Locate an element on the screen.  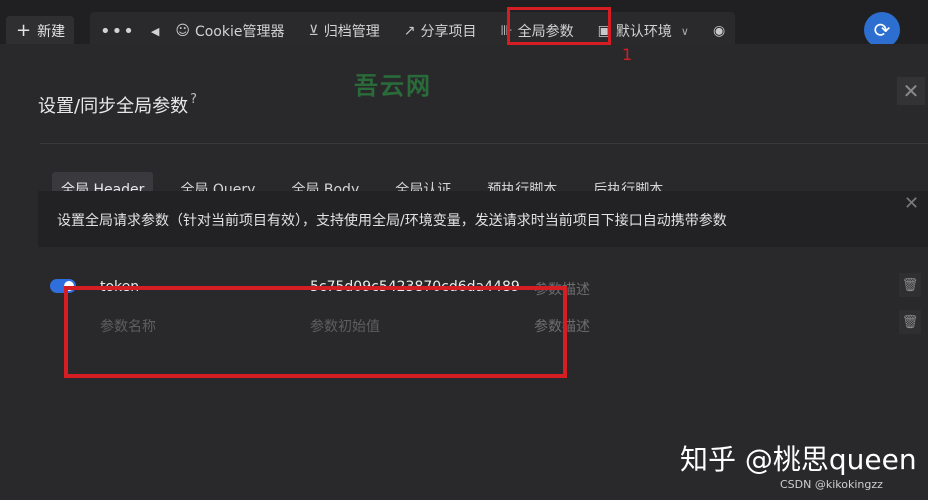
share-label: 分享项目 is located at coordinates (448, 32).